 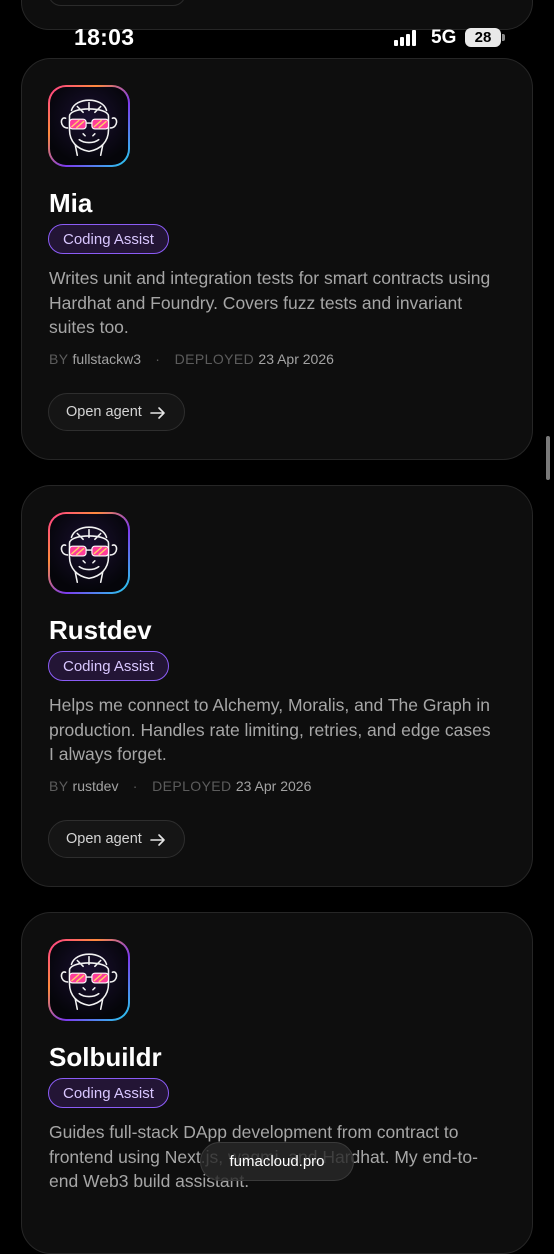 I want to click on agent-meta: BY rustdev · DEPLOYED 23 Apr 2026, so click(x=180, y=786).